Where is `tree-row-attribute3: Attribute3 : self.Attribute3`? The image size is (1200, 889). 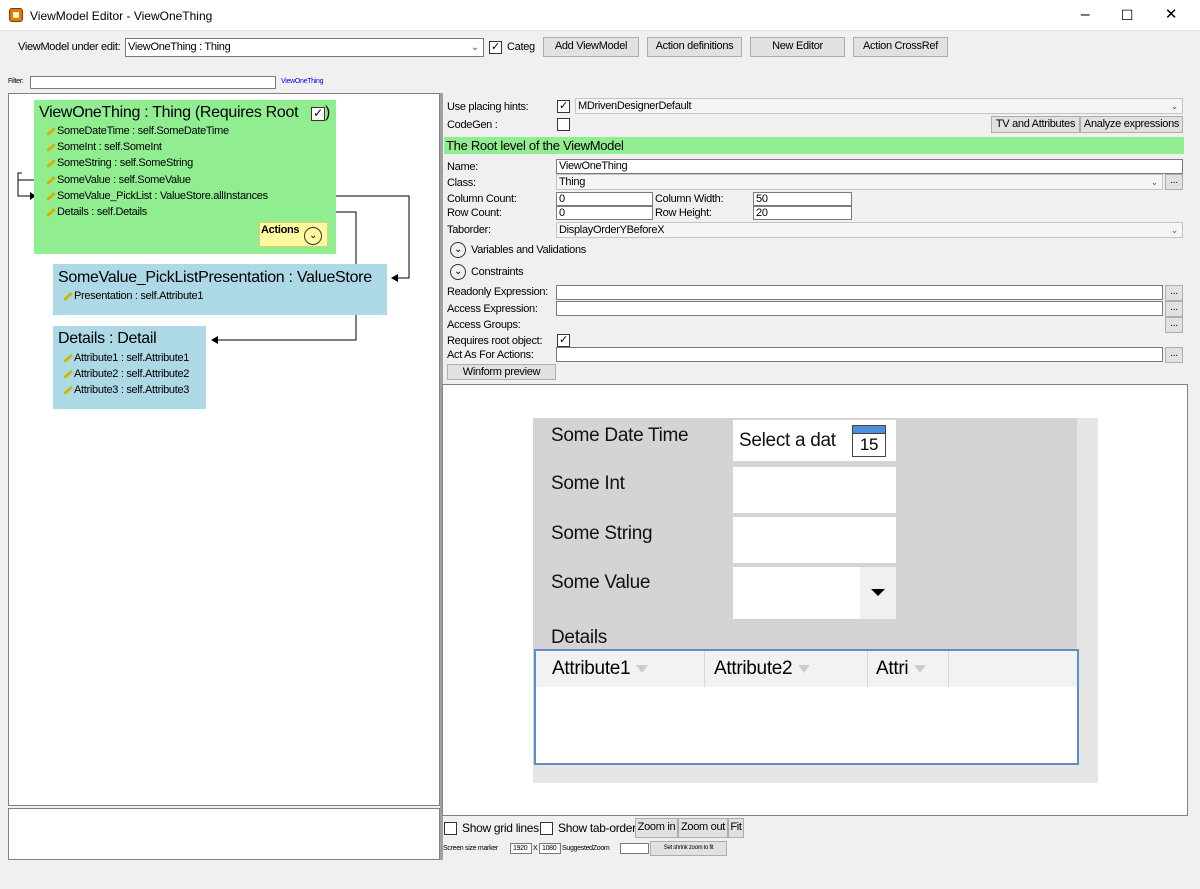 tree-row-attribute3: Attribute3 : self.Attribute3 is located at coordinates (126, 390).